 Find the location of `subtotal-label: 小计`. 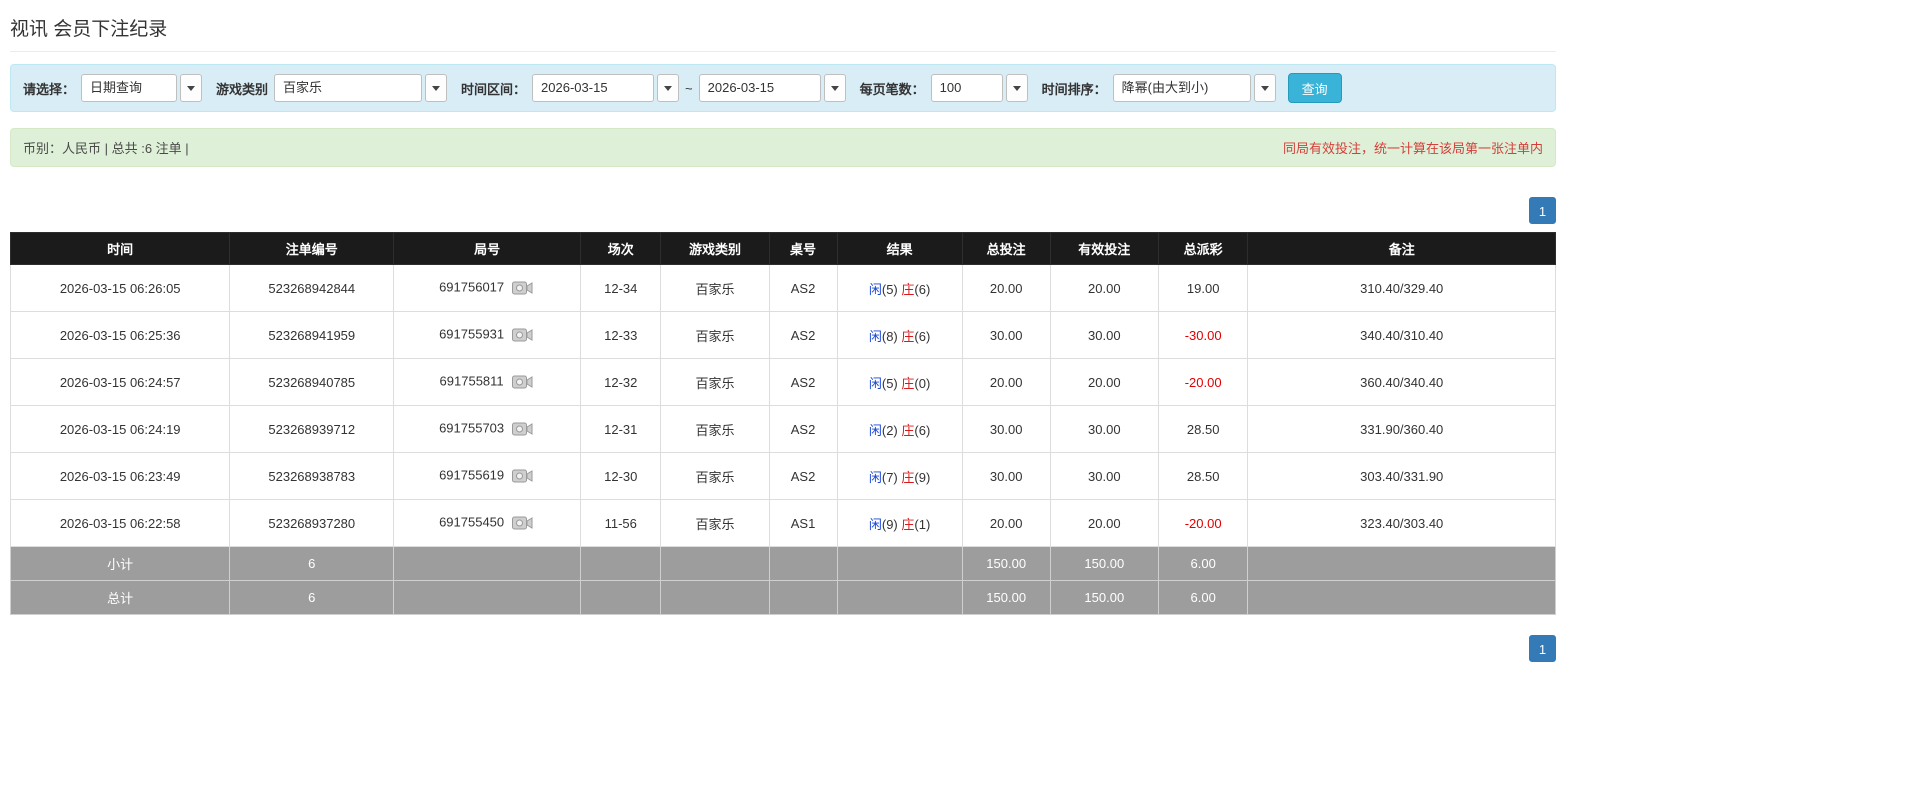

subtotal-label: 小计 is located at coordinates (120, 563).